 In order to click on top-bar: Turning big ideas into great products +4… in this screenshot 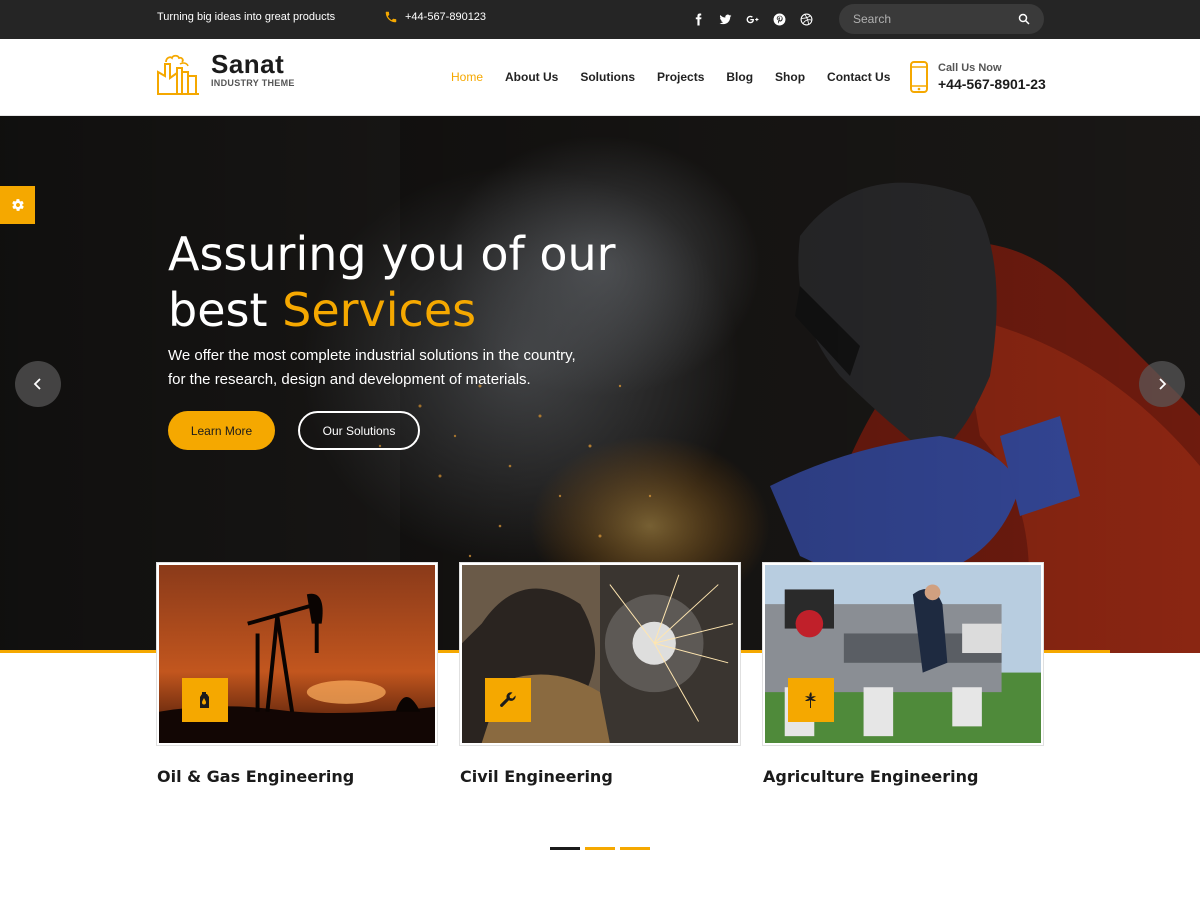, I will do `click(600, 19)`.